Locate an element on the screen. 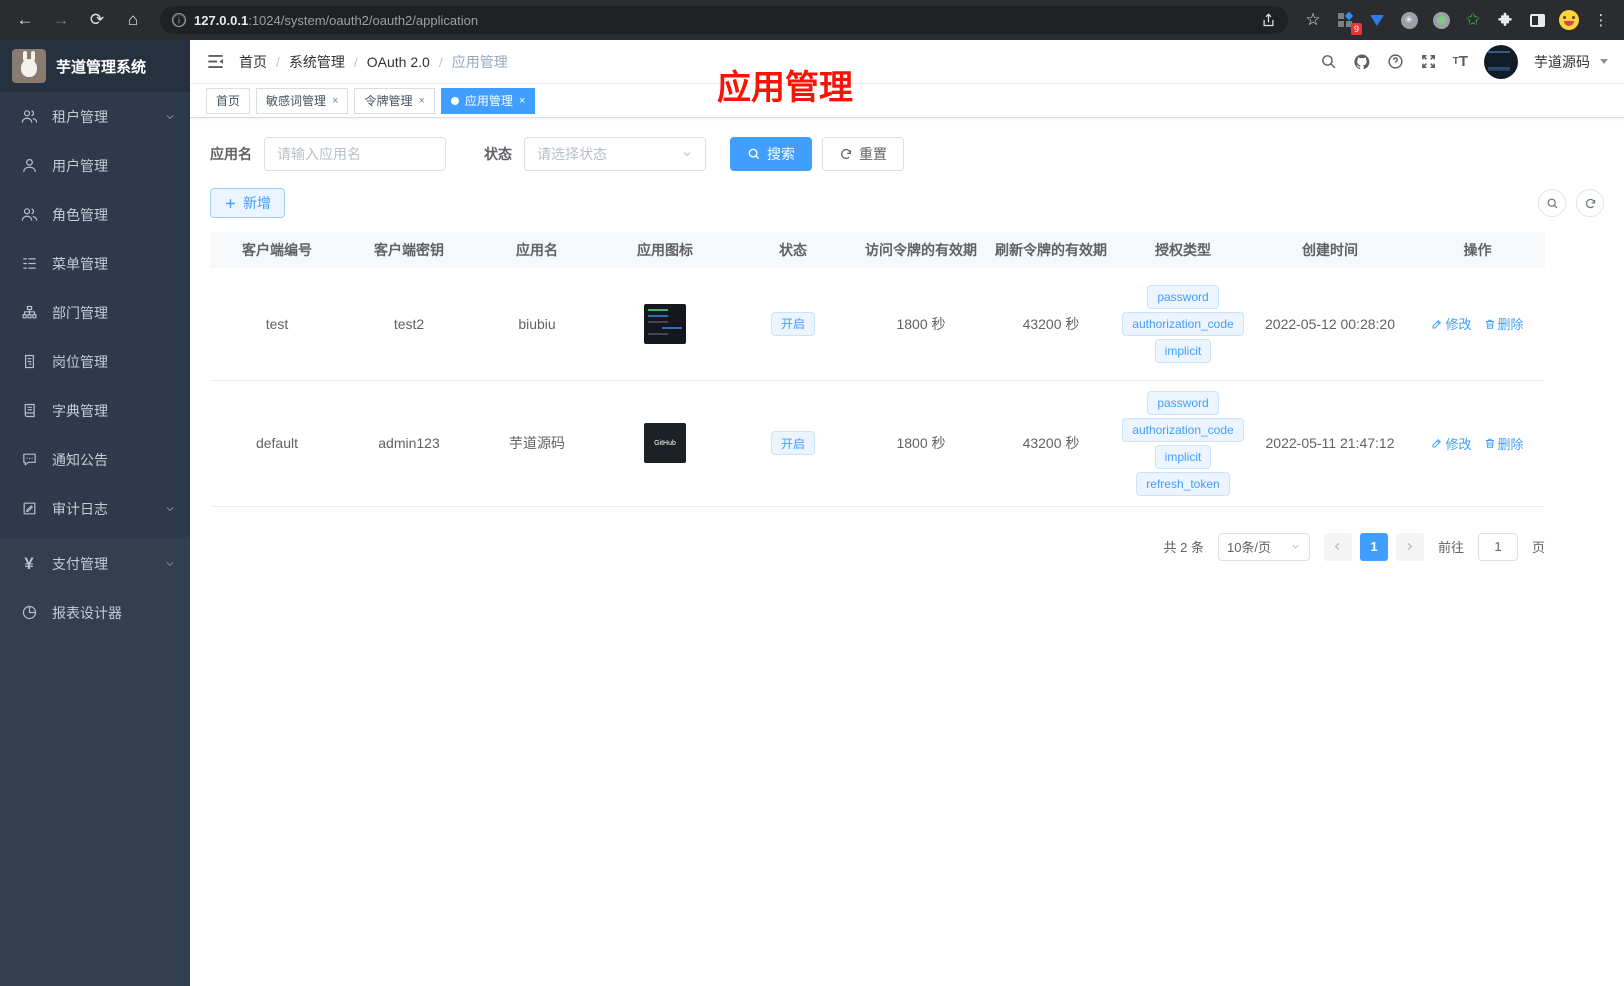 This screenshot has width=1624, height=986. github-thumb: GitHub is located at coordinates (665, 443).